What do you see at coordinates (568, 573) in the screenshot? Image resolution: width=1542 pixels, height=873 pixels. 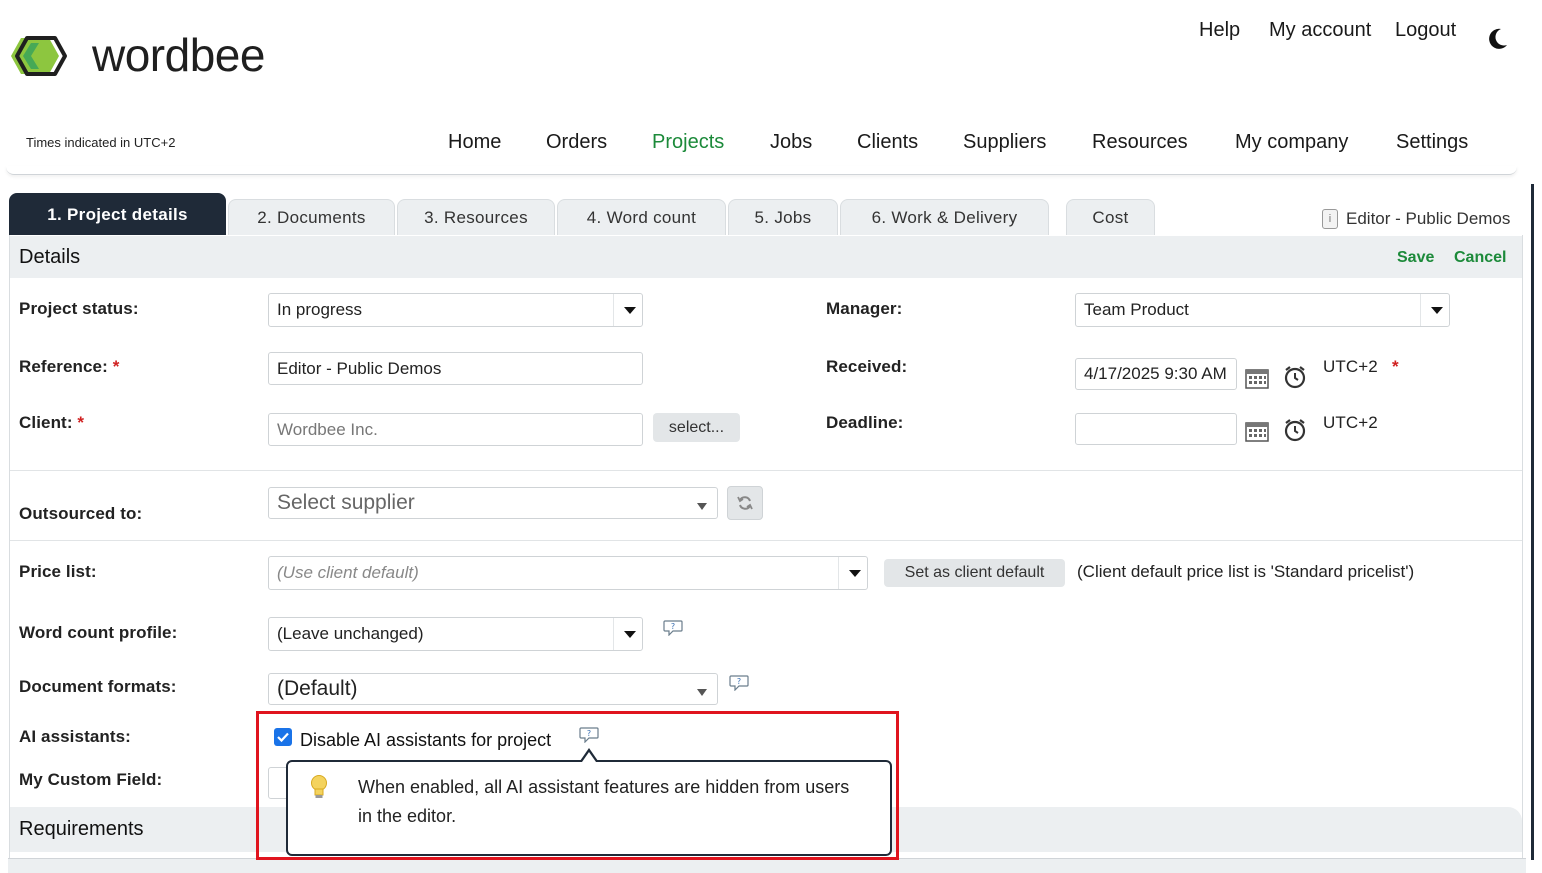 I see `price-list-select: (Use client default)` at bounding box center [568, 573].